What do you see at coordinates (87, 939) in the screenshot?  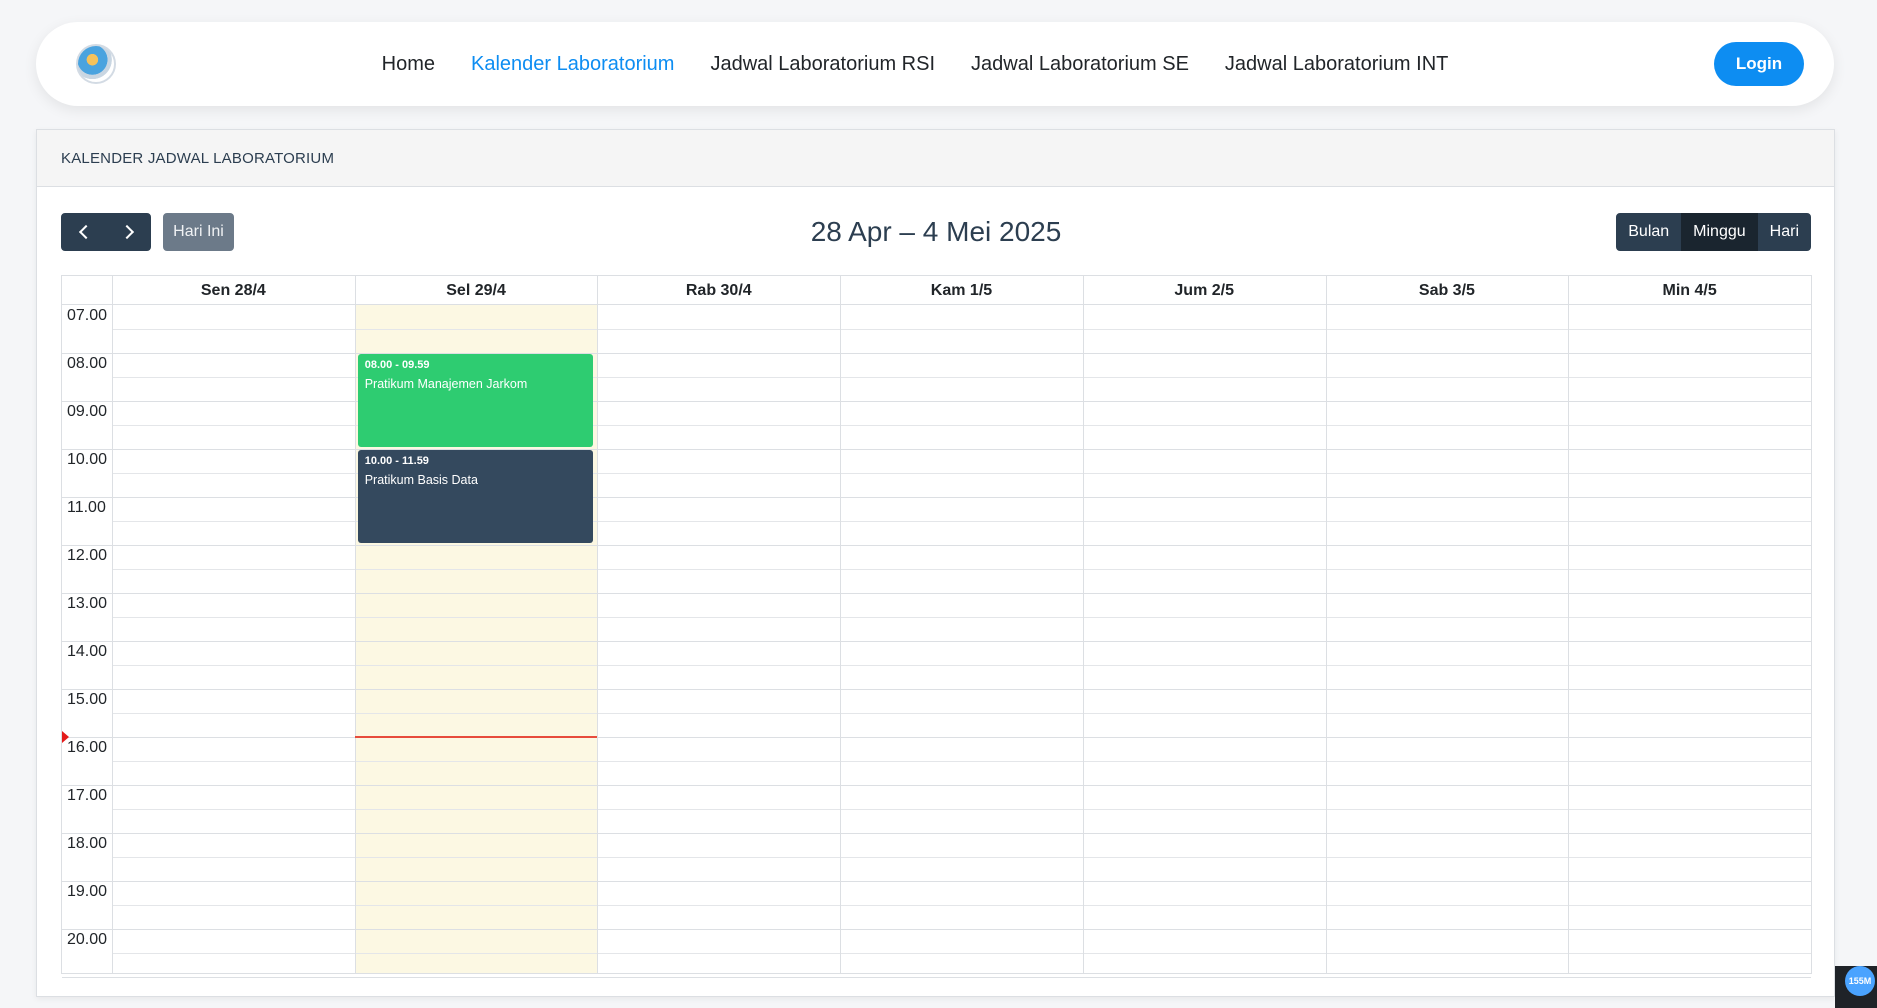 I see `time-label: 20.00` at bounding box center [87, 939].